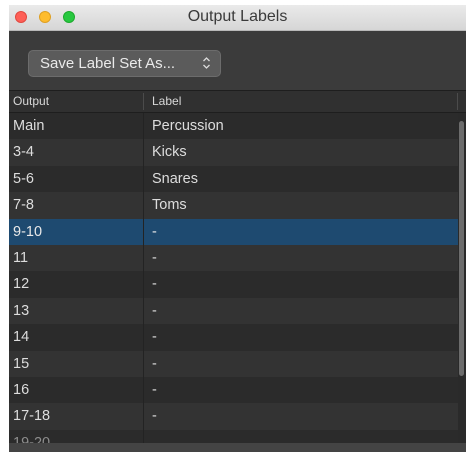 The height and width of the screenshot is (452, 466). Describe the element at coordinates (237, 101) in the screenshot. I see `table-header: Output Label` at that location.